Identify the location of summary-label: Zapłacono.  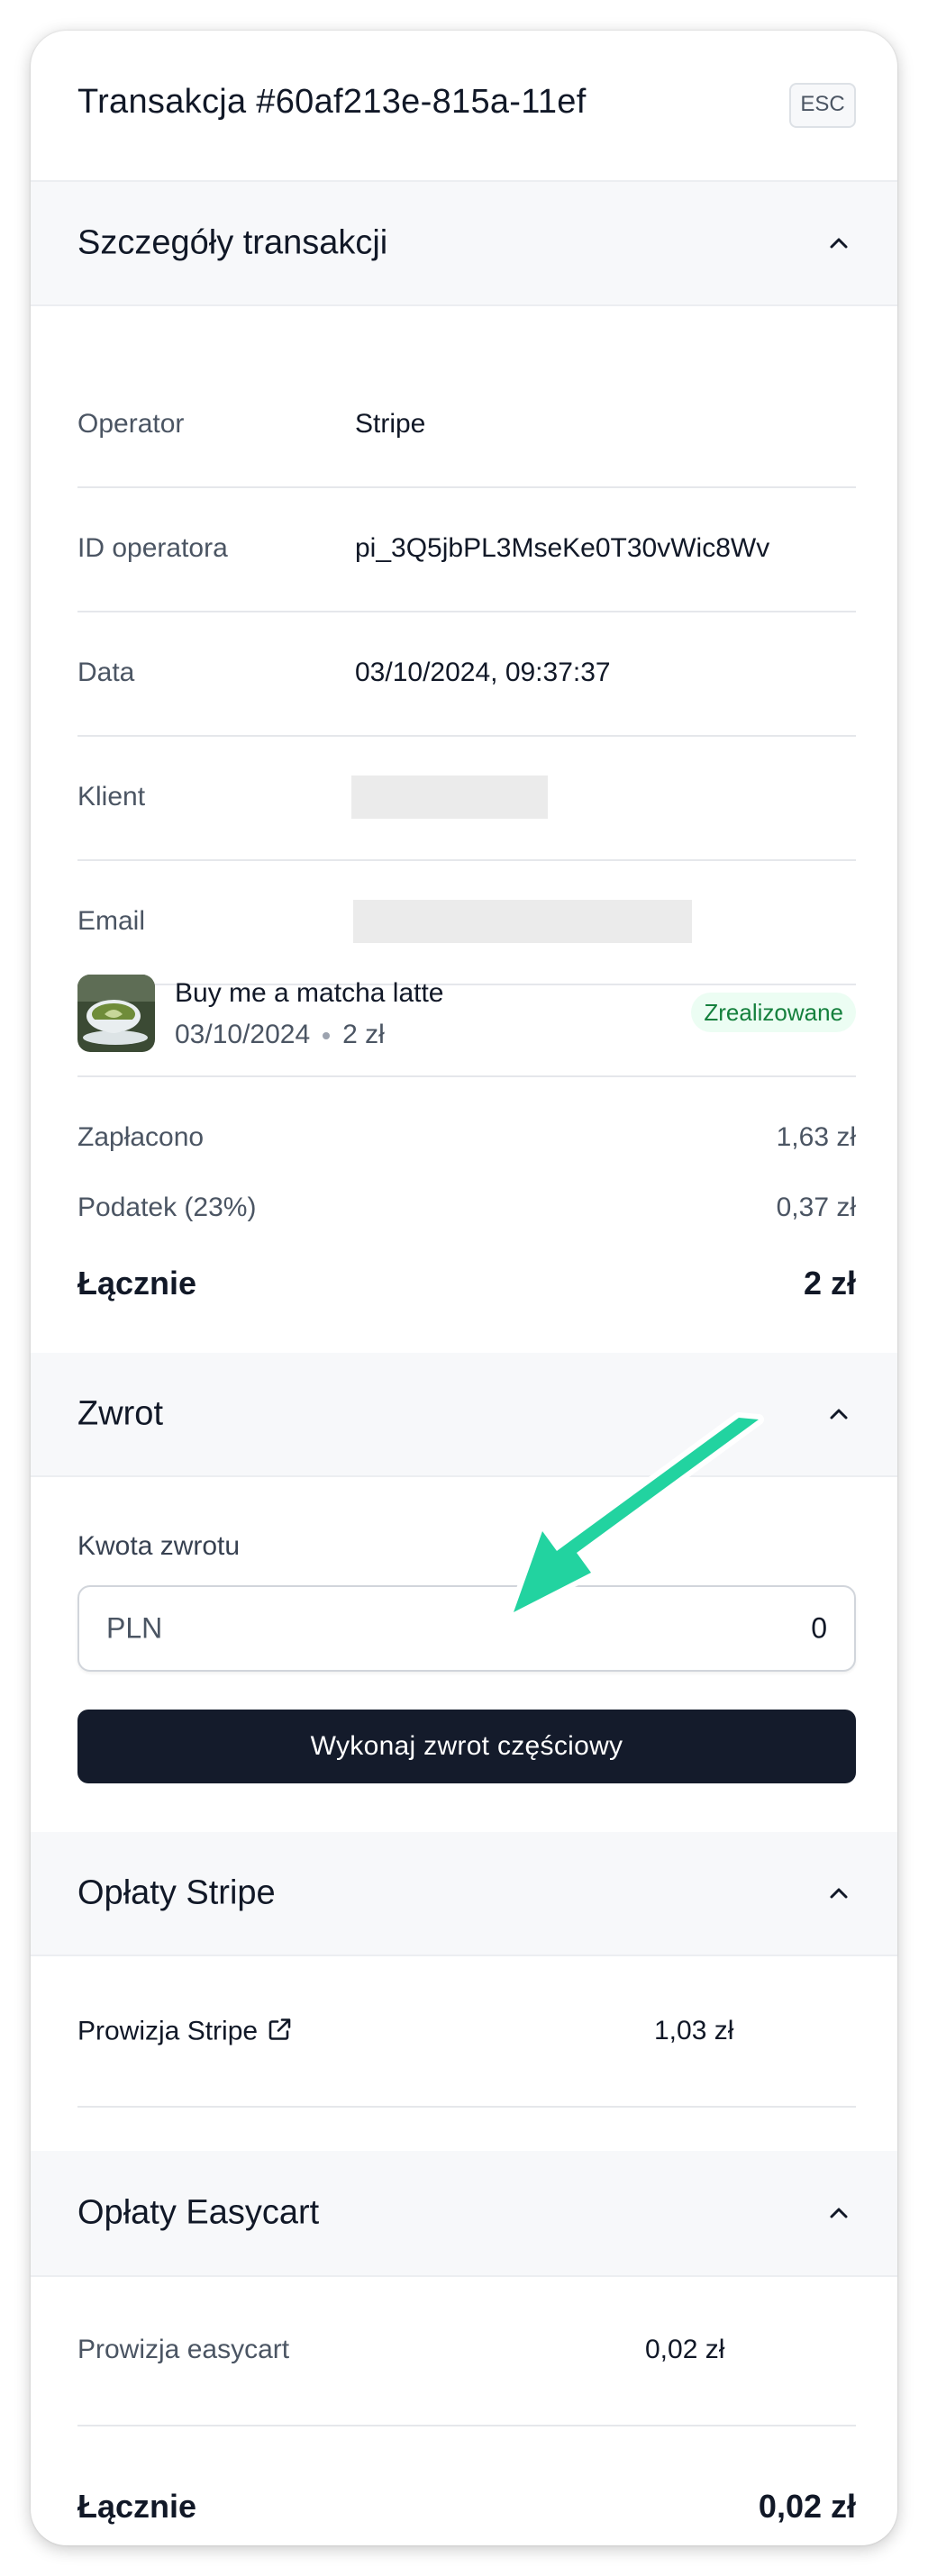
(141, 1137).